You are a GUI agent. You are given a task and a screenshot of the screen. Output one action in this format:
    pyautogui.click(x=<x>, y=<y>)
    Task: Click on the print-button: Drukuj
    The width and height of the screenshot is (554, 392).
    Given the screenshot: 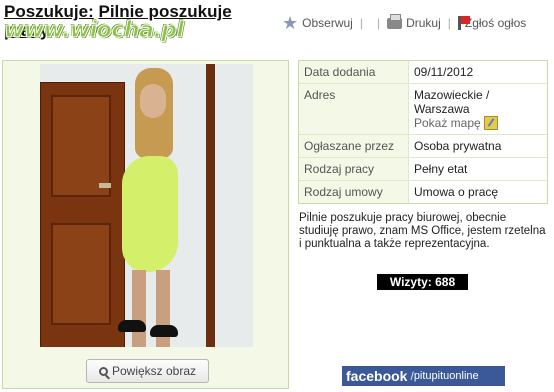 What is the action you would take?
    pyautogui.click(x=414, y=21)
    